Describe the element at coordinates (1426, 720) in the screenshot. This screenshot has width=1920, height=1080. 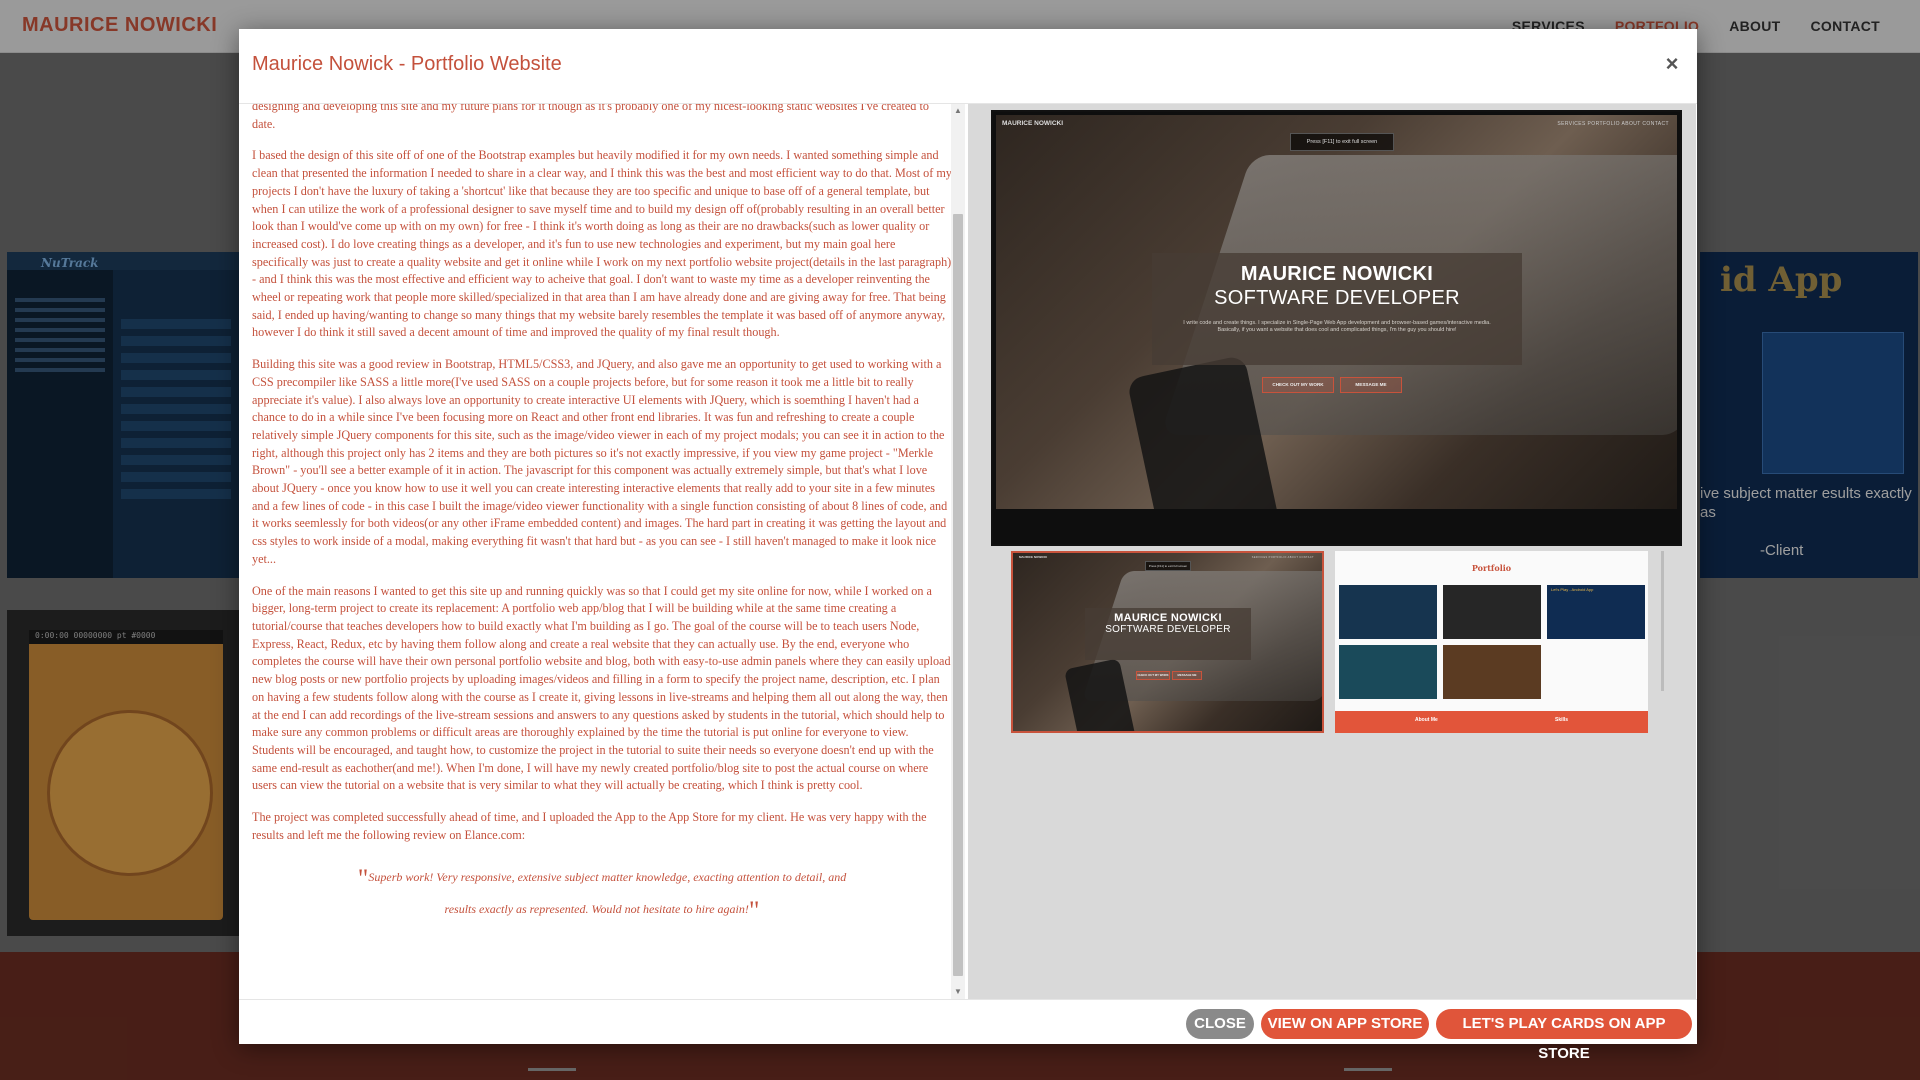
I see `thumb-bar-left: About Me` at that location.